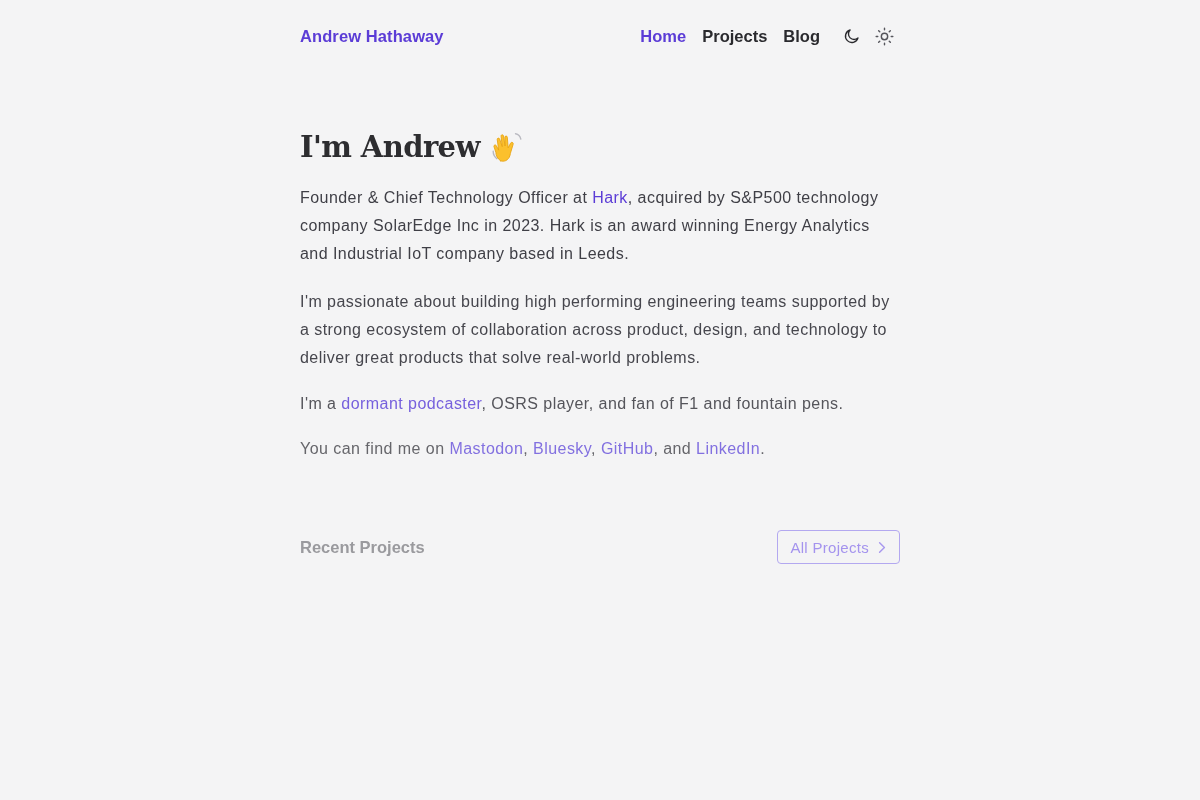  I want to click on text-link: Mastodon, so click(486, 448).